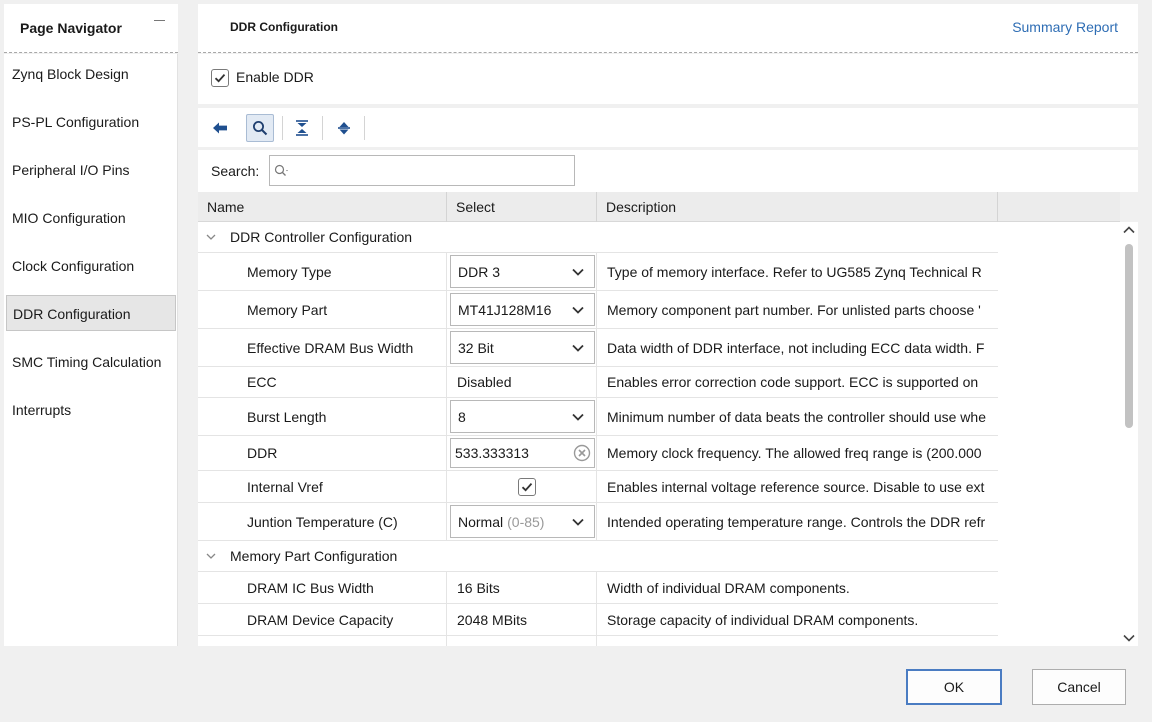 This screenshot has width=1152, height=722. Describe the element at coordinates (1129, 434) in the screenshot. I see `vertical-scrollbar` at that location.